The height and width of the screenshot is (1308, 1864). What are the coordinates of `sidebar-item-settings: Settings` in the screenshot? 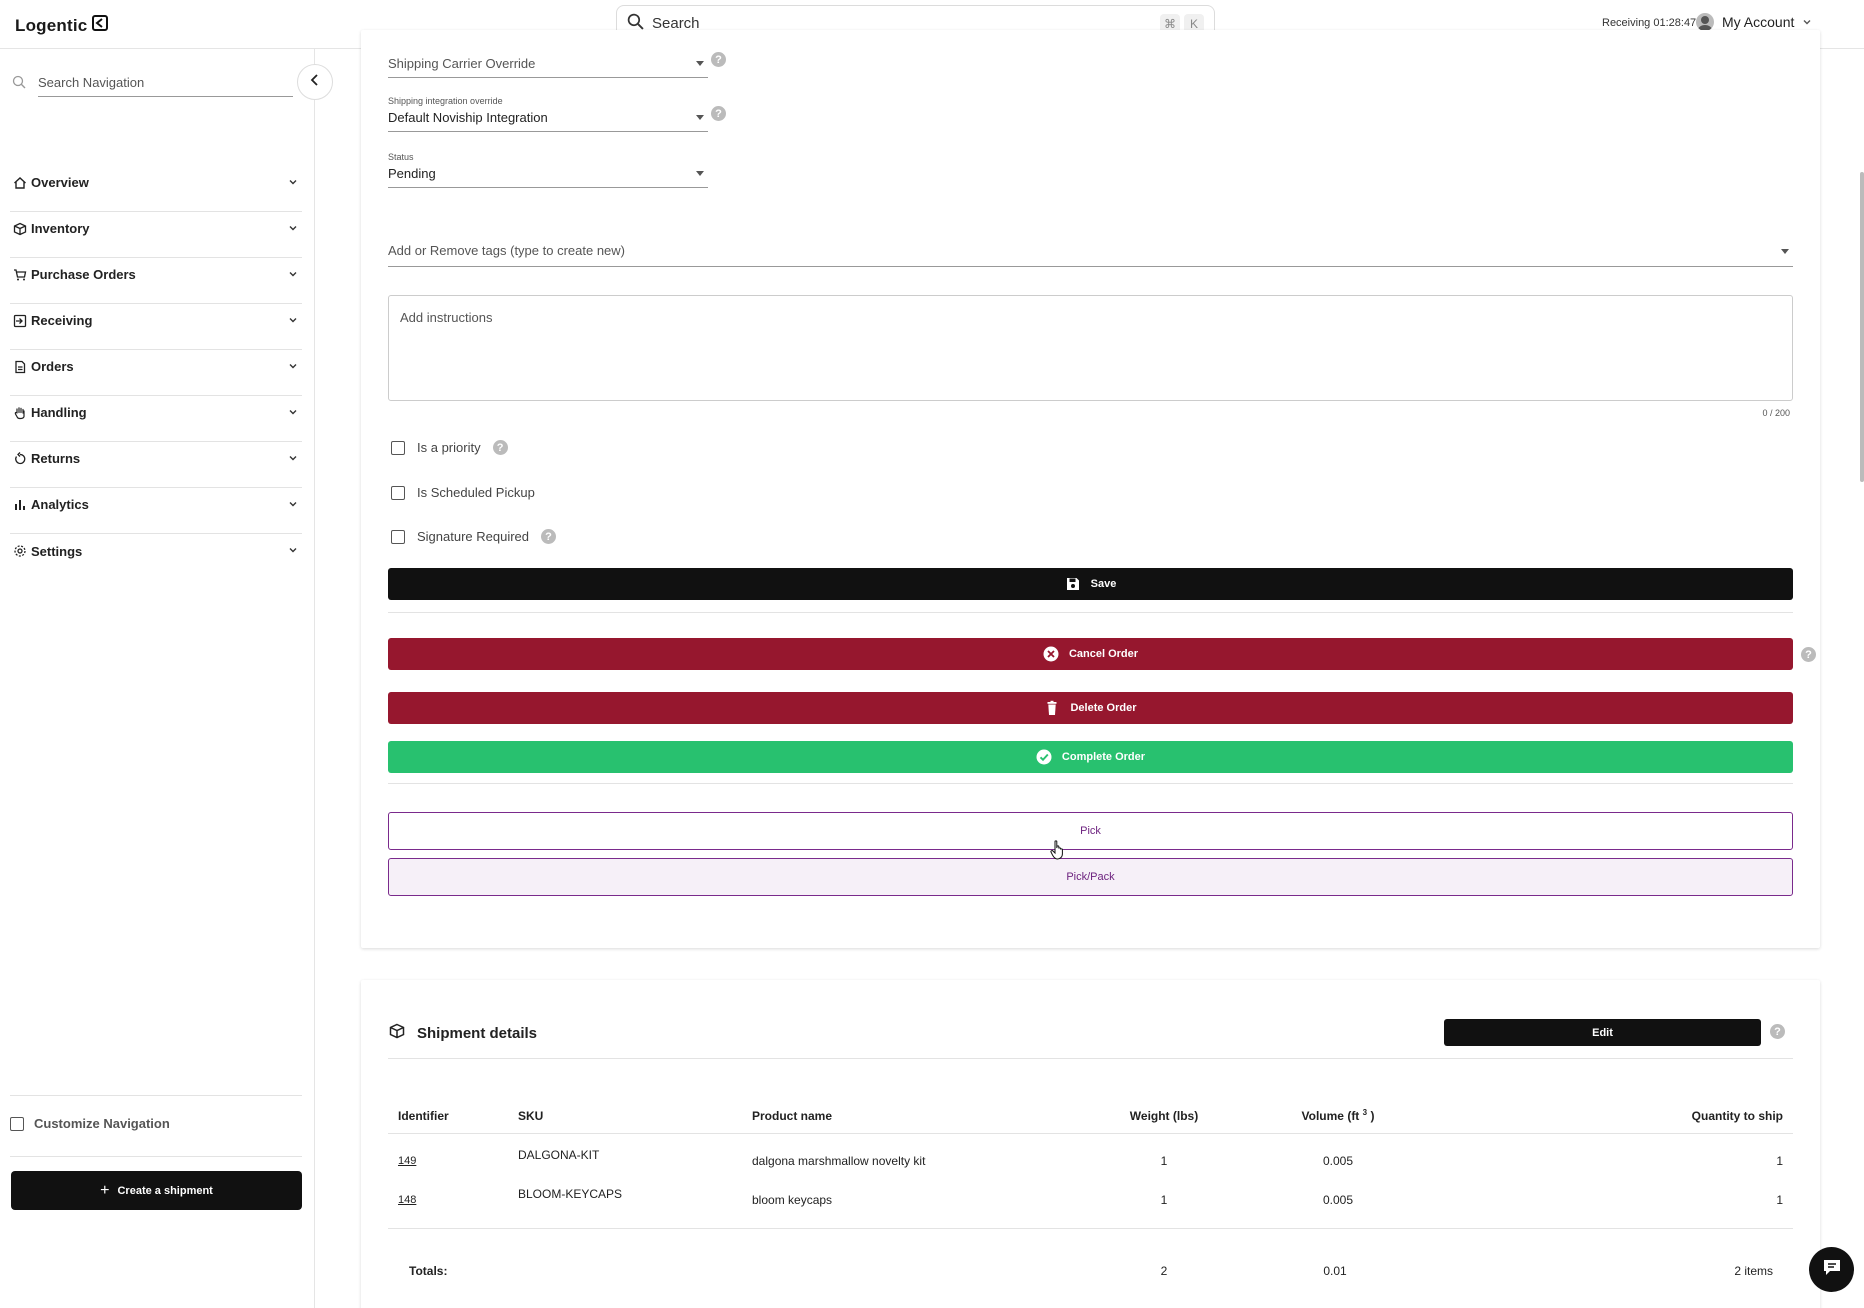 It's located at (156, 551).